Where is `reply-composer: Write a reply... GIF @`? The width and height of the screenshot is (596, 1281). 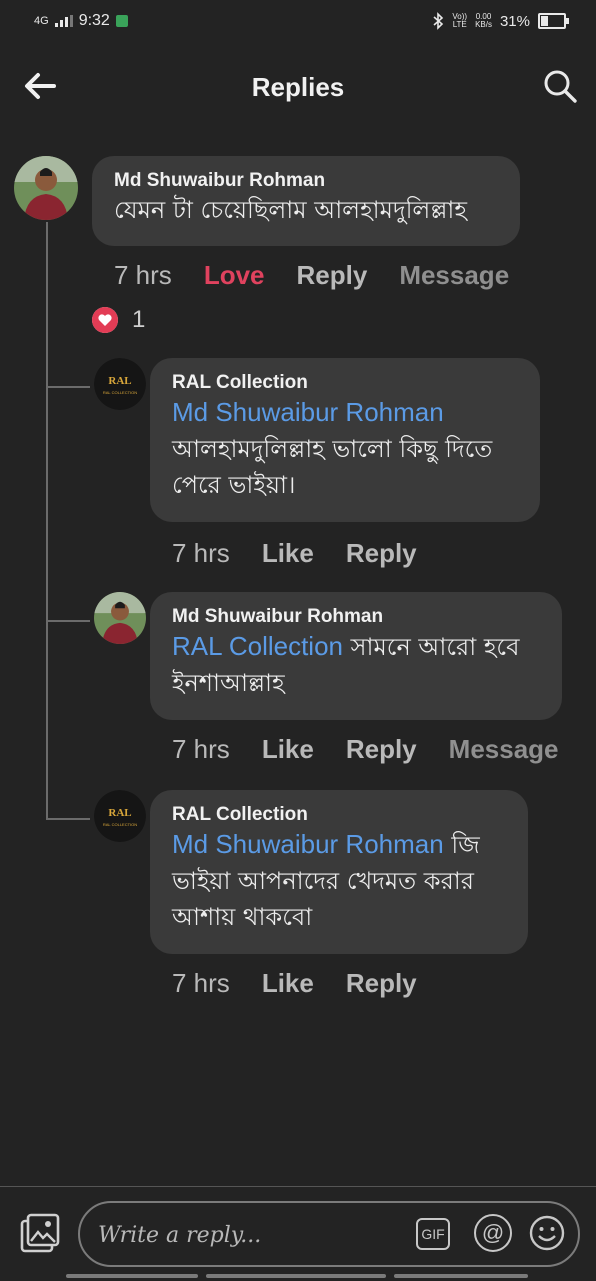
reply-composer: Write a reply... GIF @ is located at coordinates (298, 1233).